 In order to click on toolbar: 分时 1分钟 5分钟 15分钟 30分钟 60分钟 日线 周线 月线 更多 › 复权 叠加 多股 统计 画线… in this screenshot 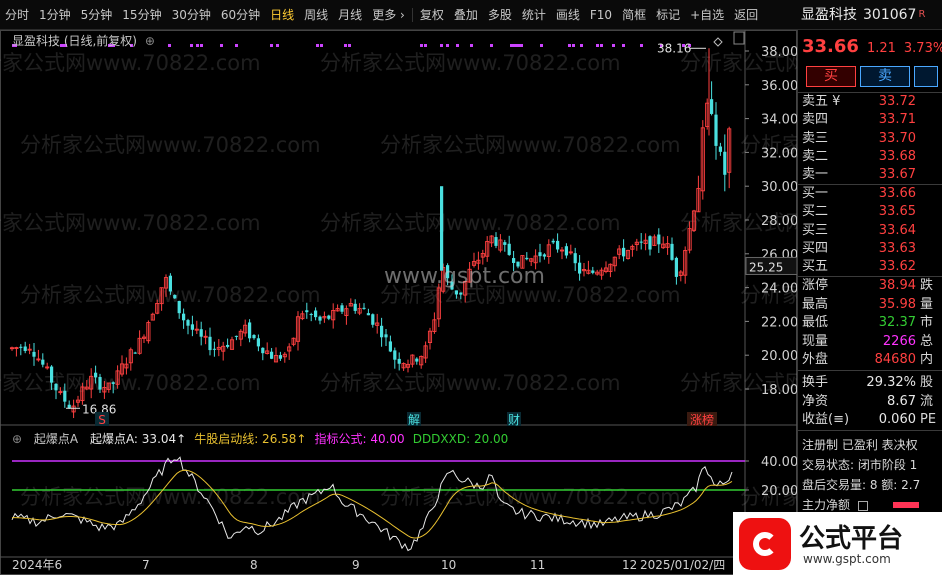, I will do `click(471, 15)`.